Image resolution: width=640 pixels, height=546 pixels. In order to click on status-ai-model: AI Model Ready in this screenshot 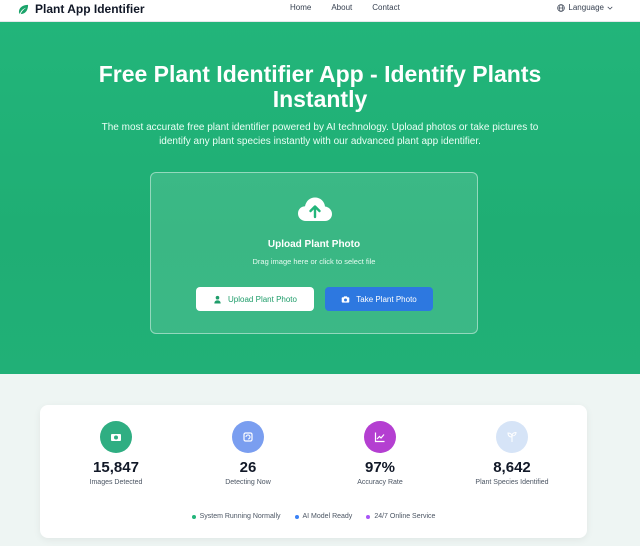, I will do `click(323, 516)`.